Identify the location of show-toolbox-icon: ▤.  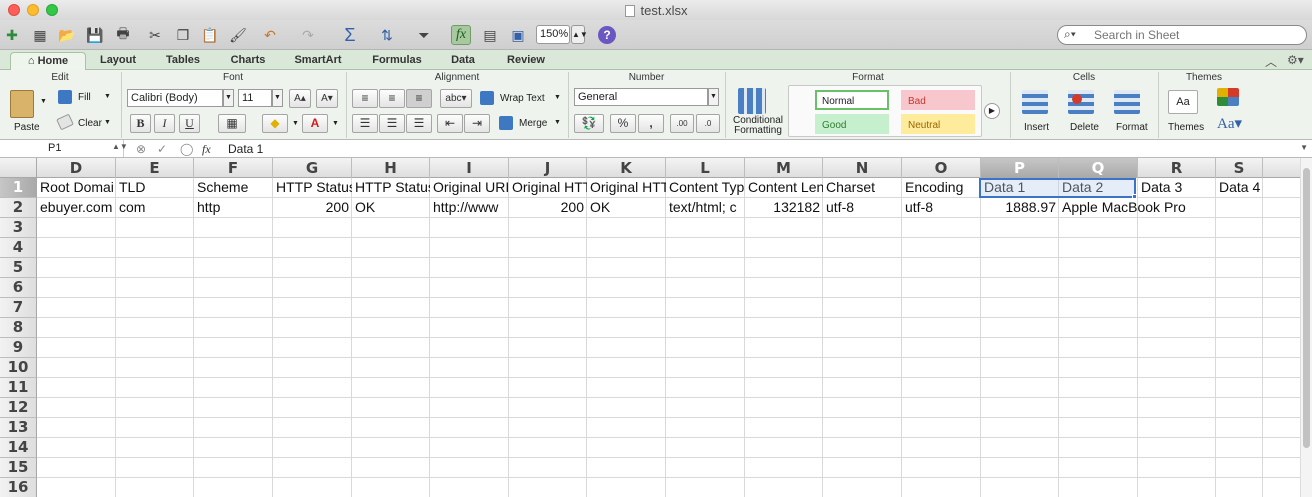
(490, 35).